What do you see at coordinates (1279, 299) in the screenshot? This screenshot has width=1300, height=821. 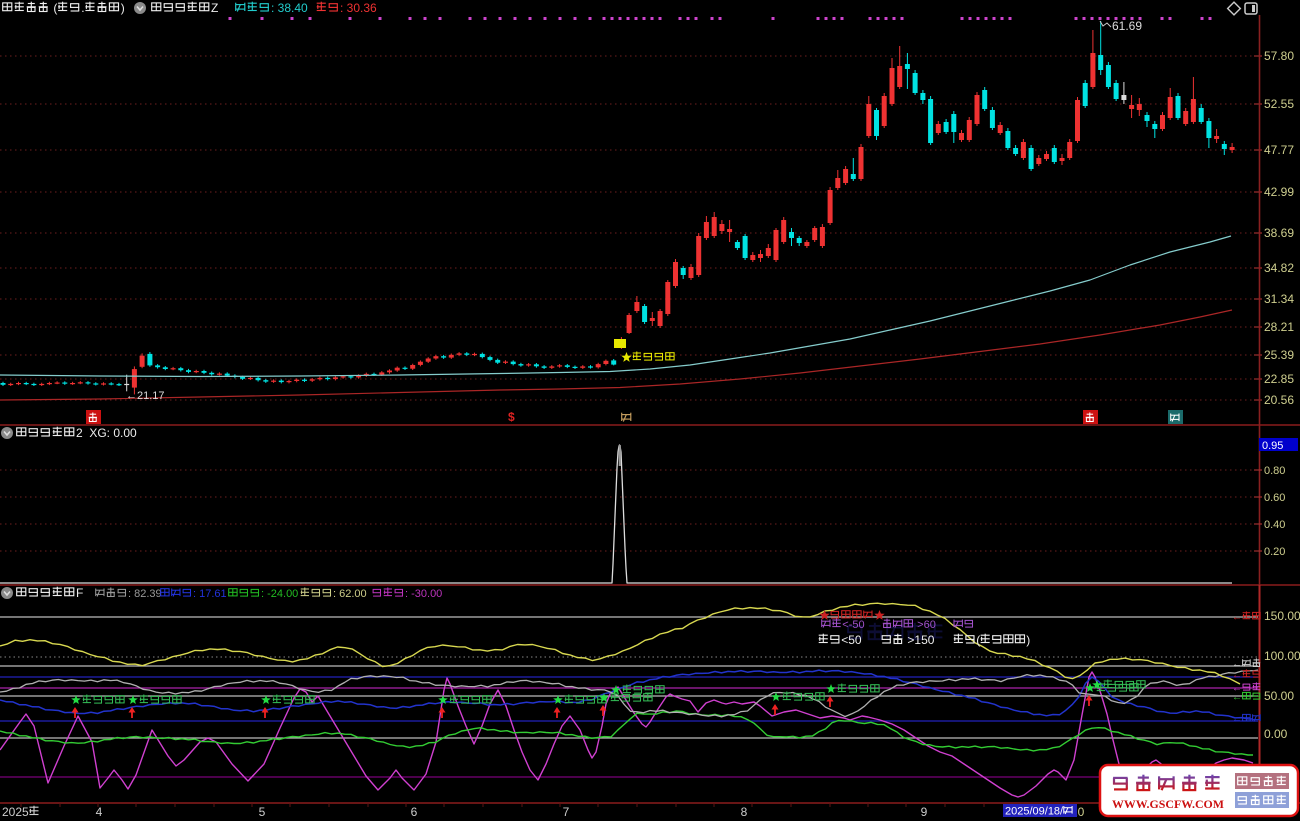 I see `svg-text: 31.34` at bounding box center [1279, 299].